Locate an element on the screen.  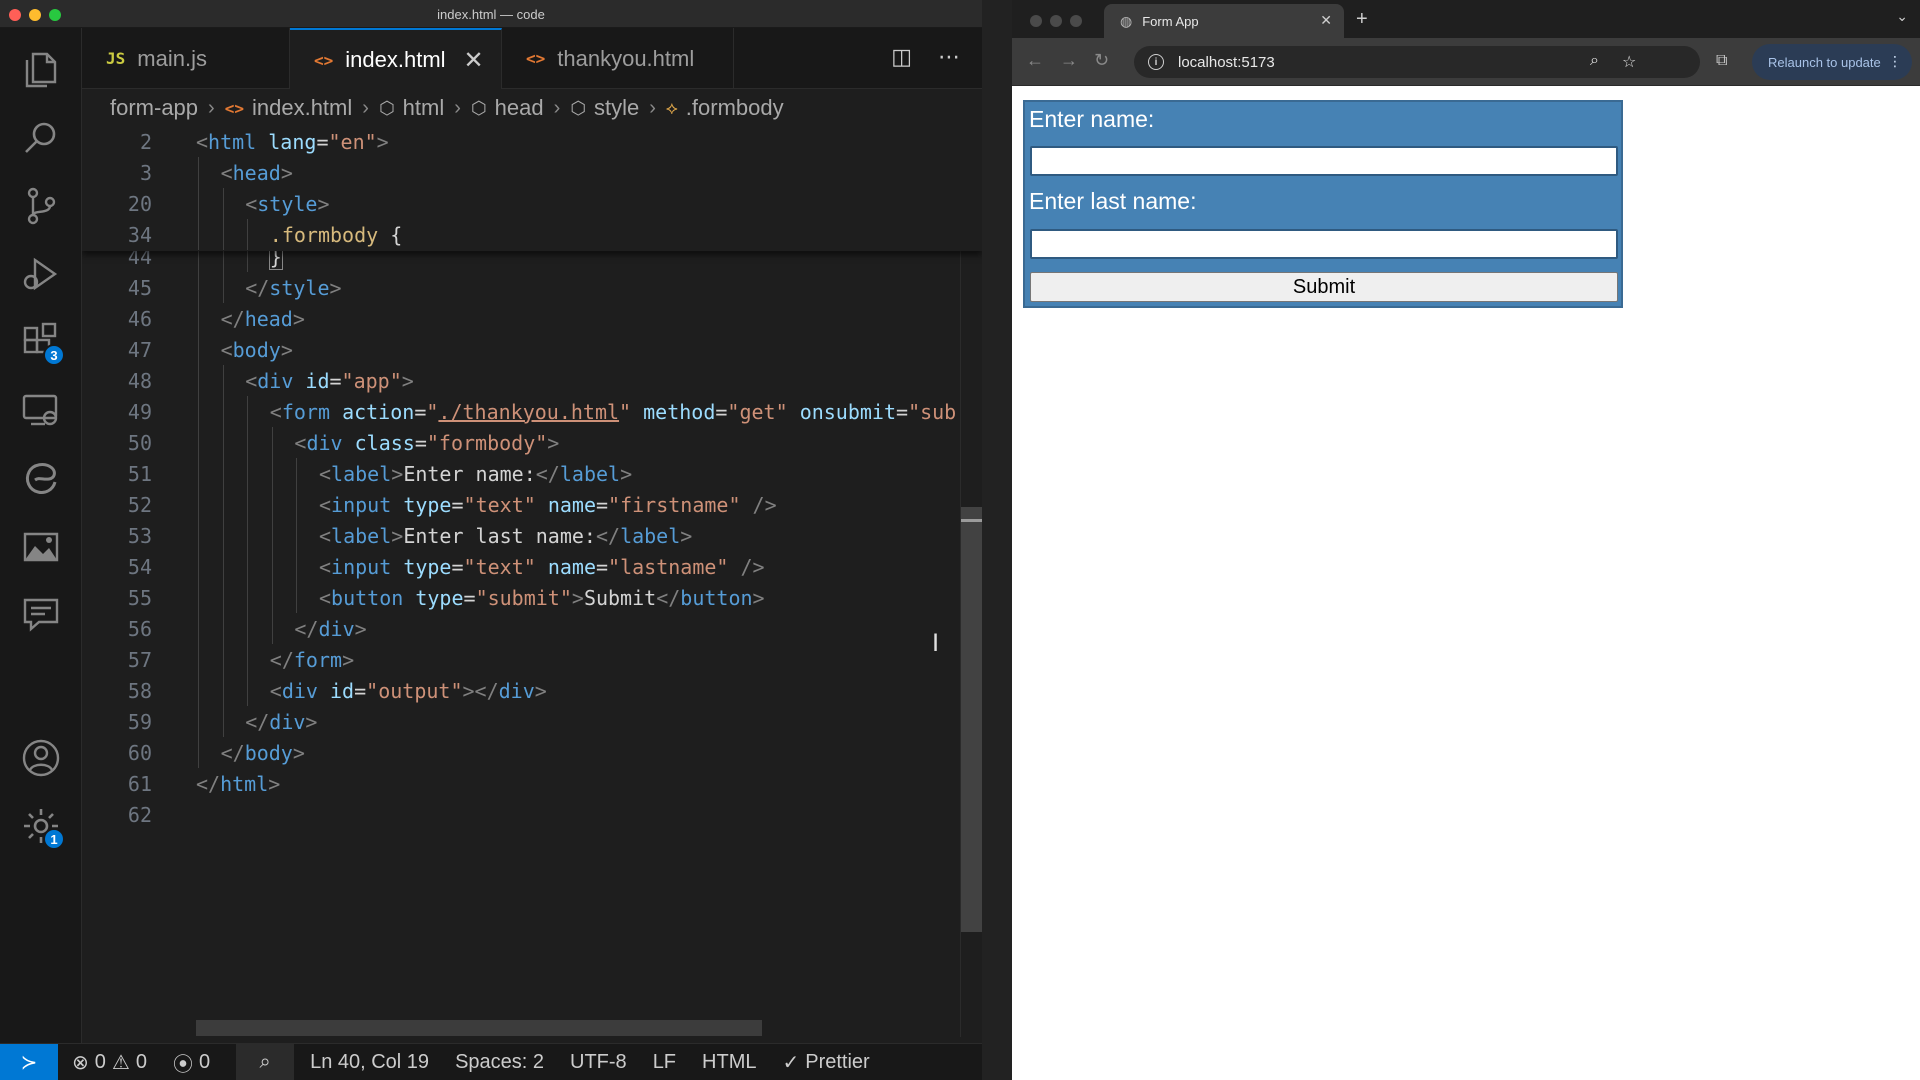
browser-tab: ◍ Form App ✕ is located at coordinates (1224, 21).